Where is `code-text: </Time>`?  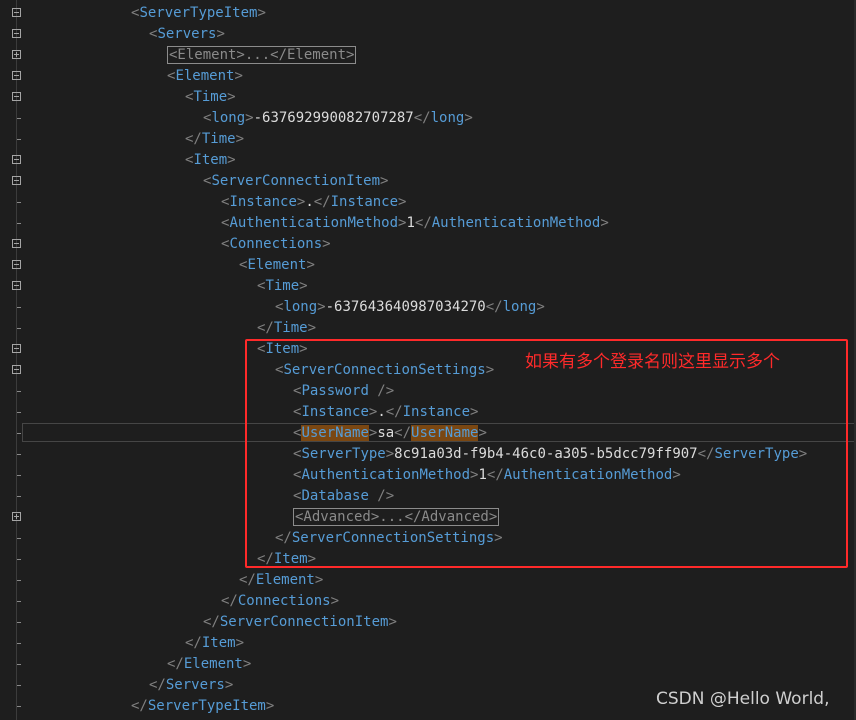
code-text: </Time> is located at coordinates (286, 328).